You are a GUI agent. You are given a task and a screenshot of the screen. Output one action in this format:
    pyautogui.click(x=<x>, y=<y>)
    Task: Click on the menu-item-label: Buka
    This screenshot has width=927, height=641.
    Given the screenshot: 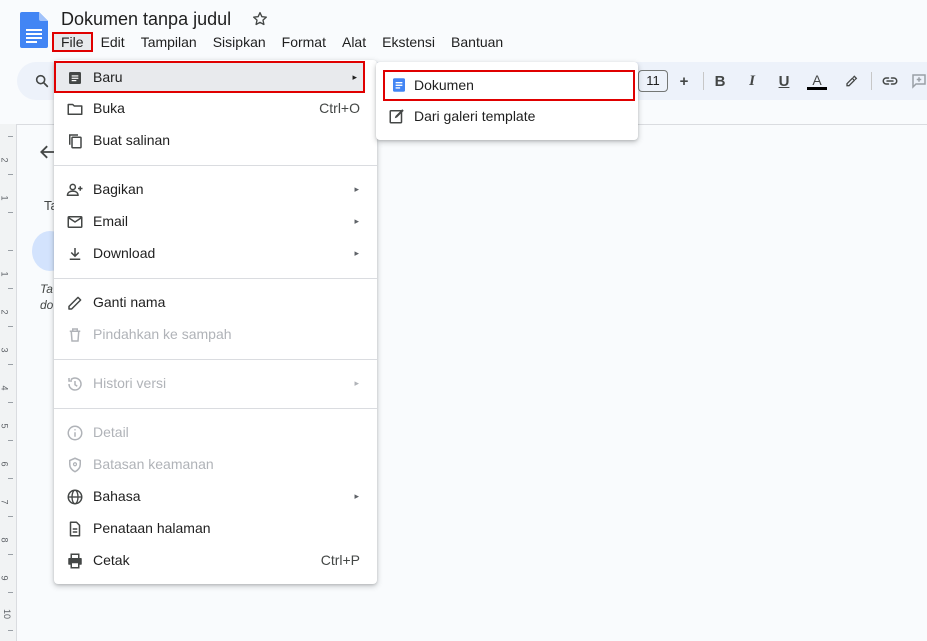 What is the action you would take?
    pyautogui.click(x=109, y=108)
    